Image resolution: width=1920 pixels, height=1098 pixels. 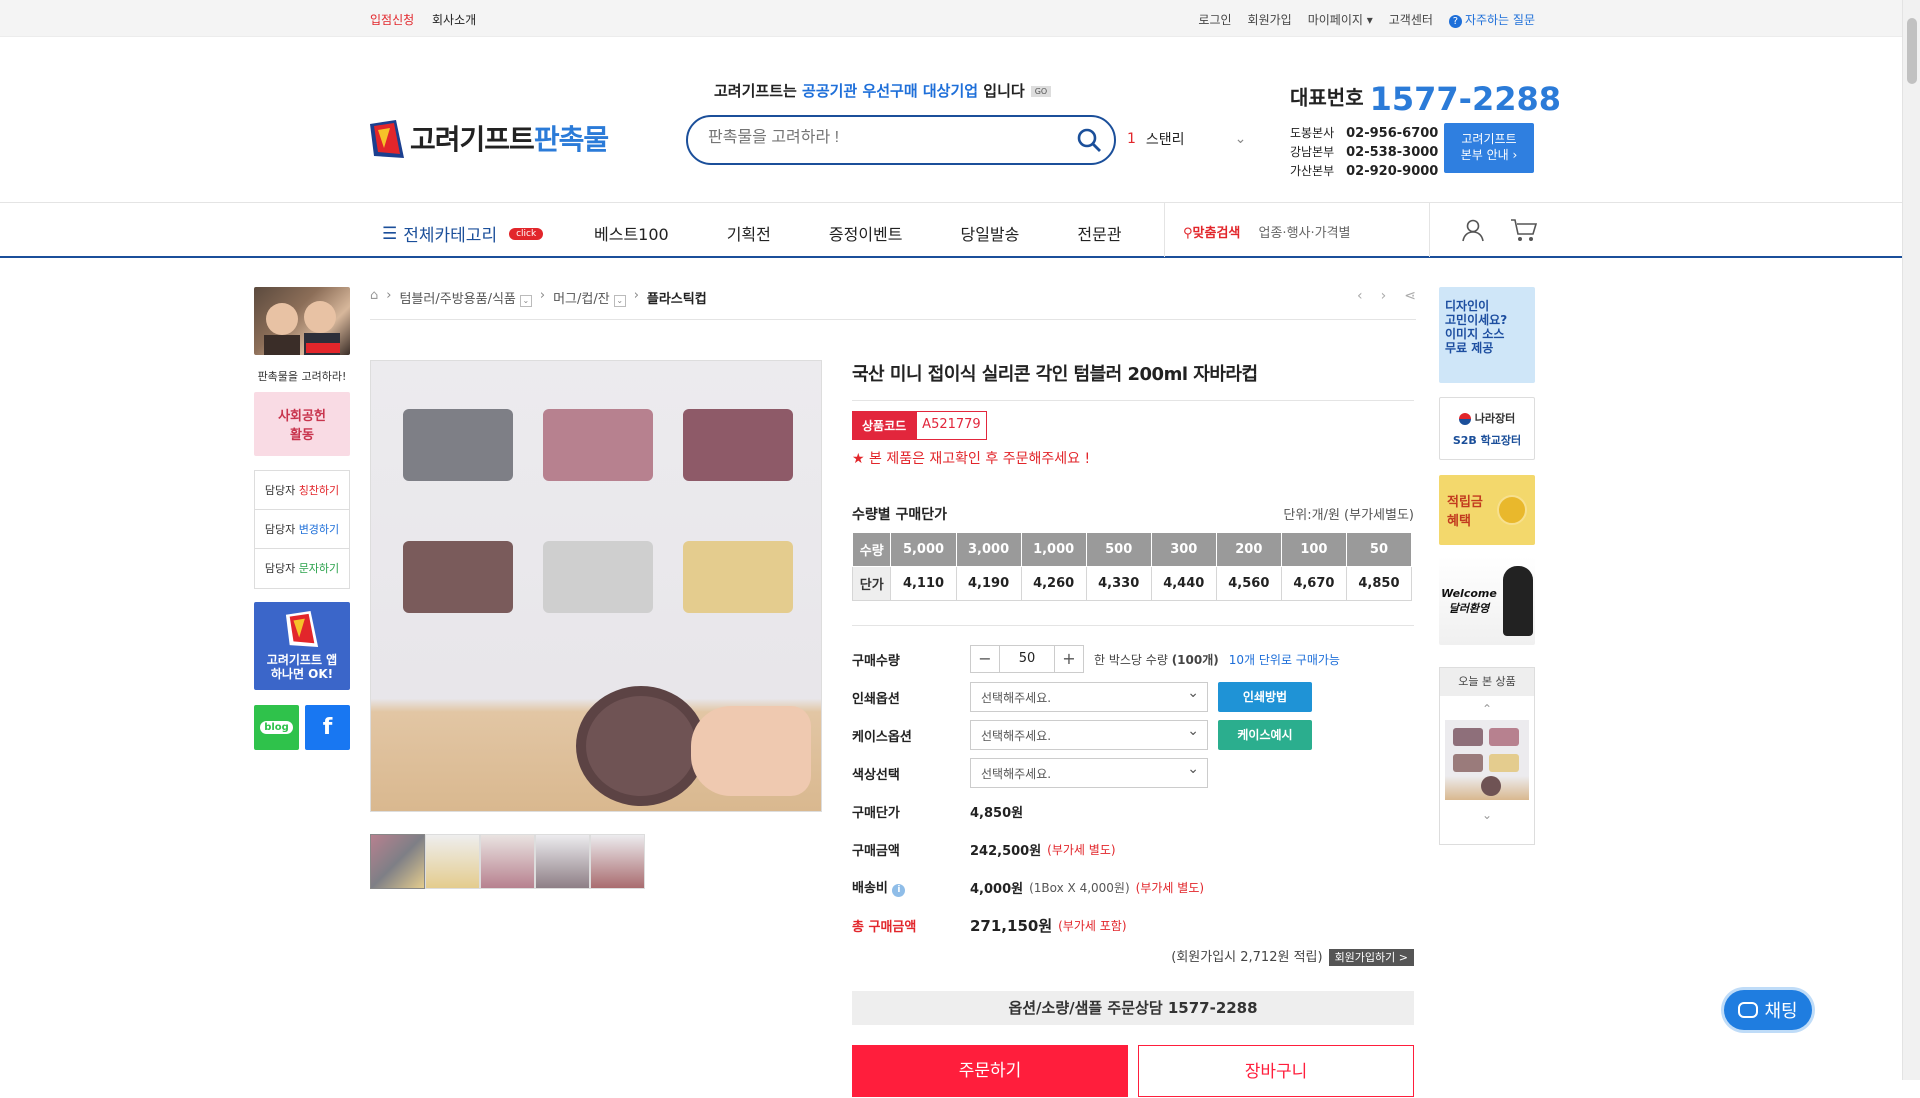 What do you see at coordinates (631, 233) in the screenshot?
I see `nav-item-best100: 베스트100` at bounding box center [631, 233].